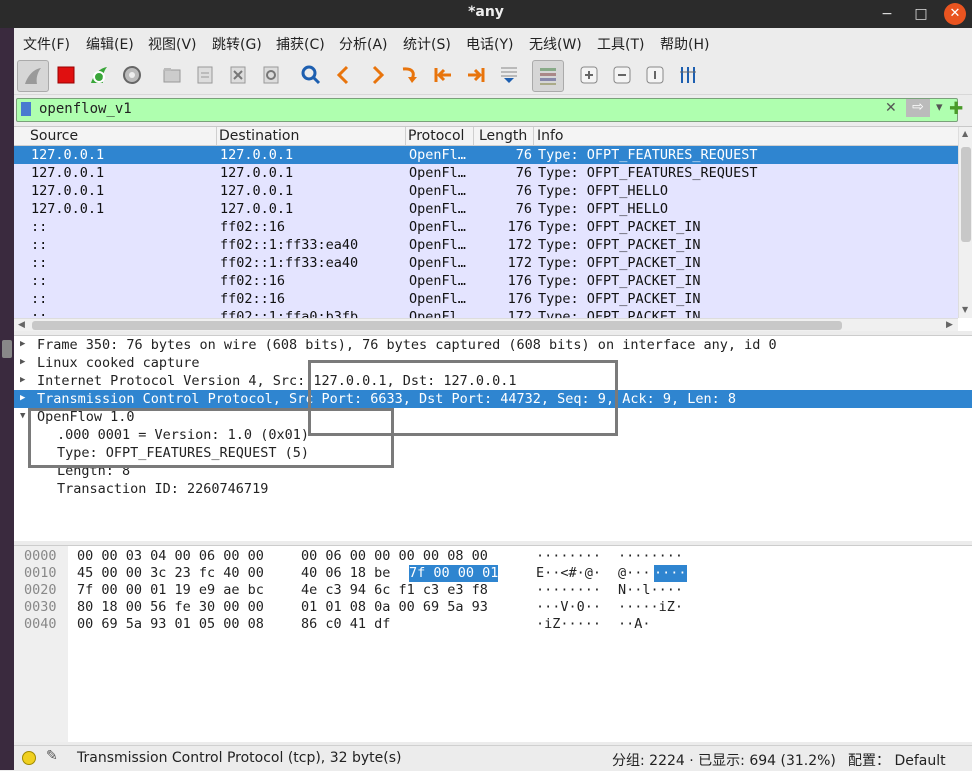 The height and width of the screenshot is (771, 972). What do you see at coordinates (40, 556) in the screenshot?
I see `hex-offset: 0000` at bounding box center [40, 556].